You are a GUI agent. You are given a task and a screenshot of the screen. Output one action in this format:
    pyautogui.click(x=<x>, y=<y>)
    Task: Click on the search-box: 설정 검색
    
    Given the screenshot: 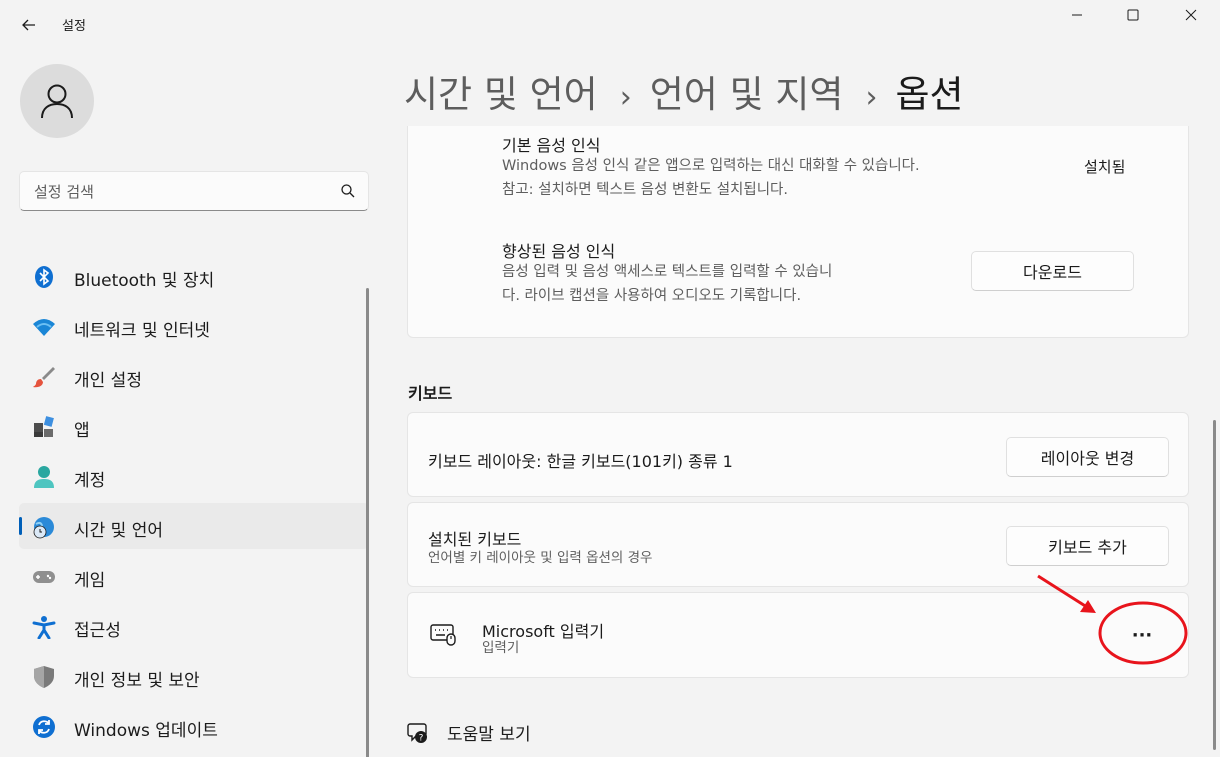 What is the action you would take?
    pyautogui.click(x=194, y=191)
    